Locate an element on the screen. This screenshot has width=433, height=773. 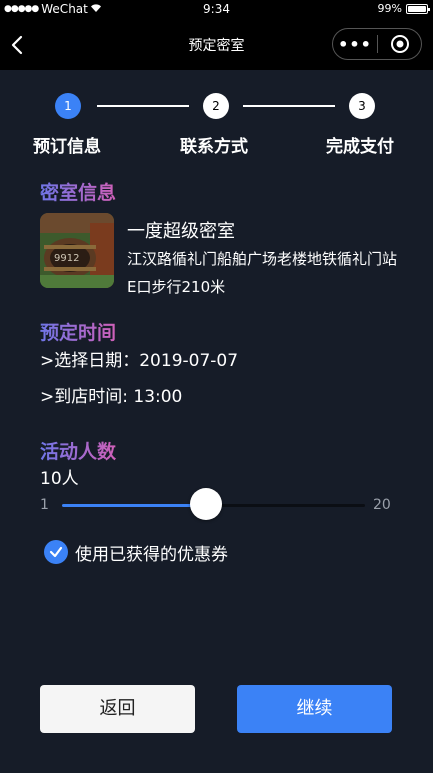
schedule-section-title: 预定时间 is located at coordinates (78, 331).